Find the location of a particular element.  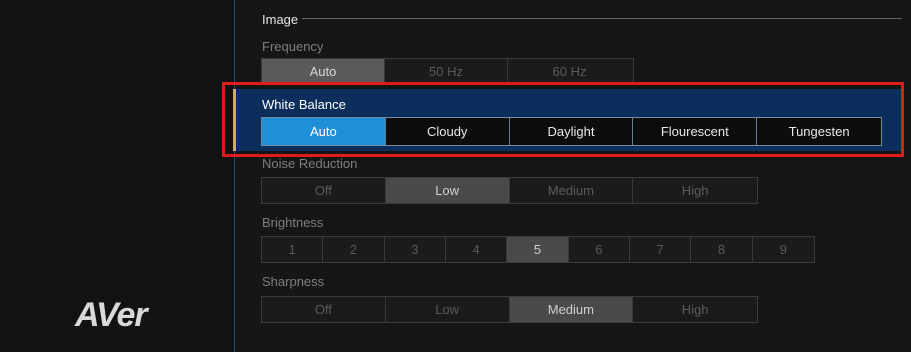

sharpness-option-medium: Medium is located at coordinates (571, 309).